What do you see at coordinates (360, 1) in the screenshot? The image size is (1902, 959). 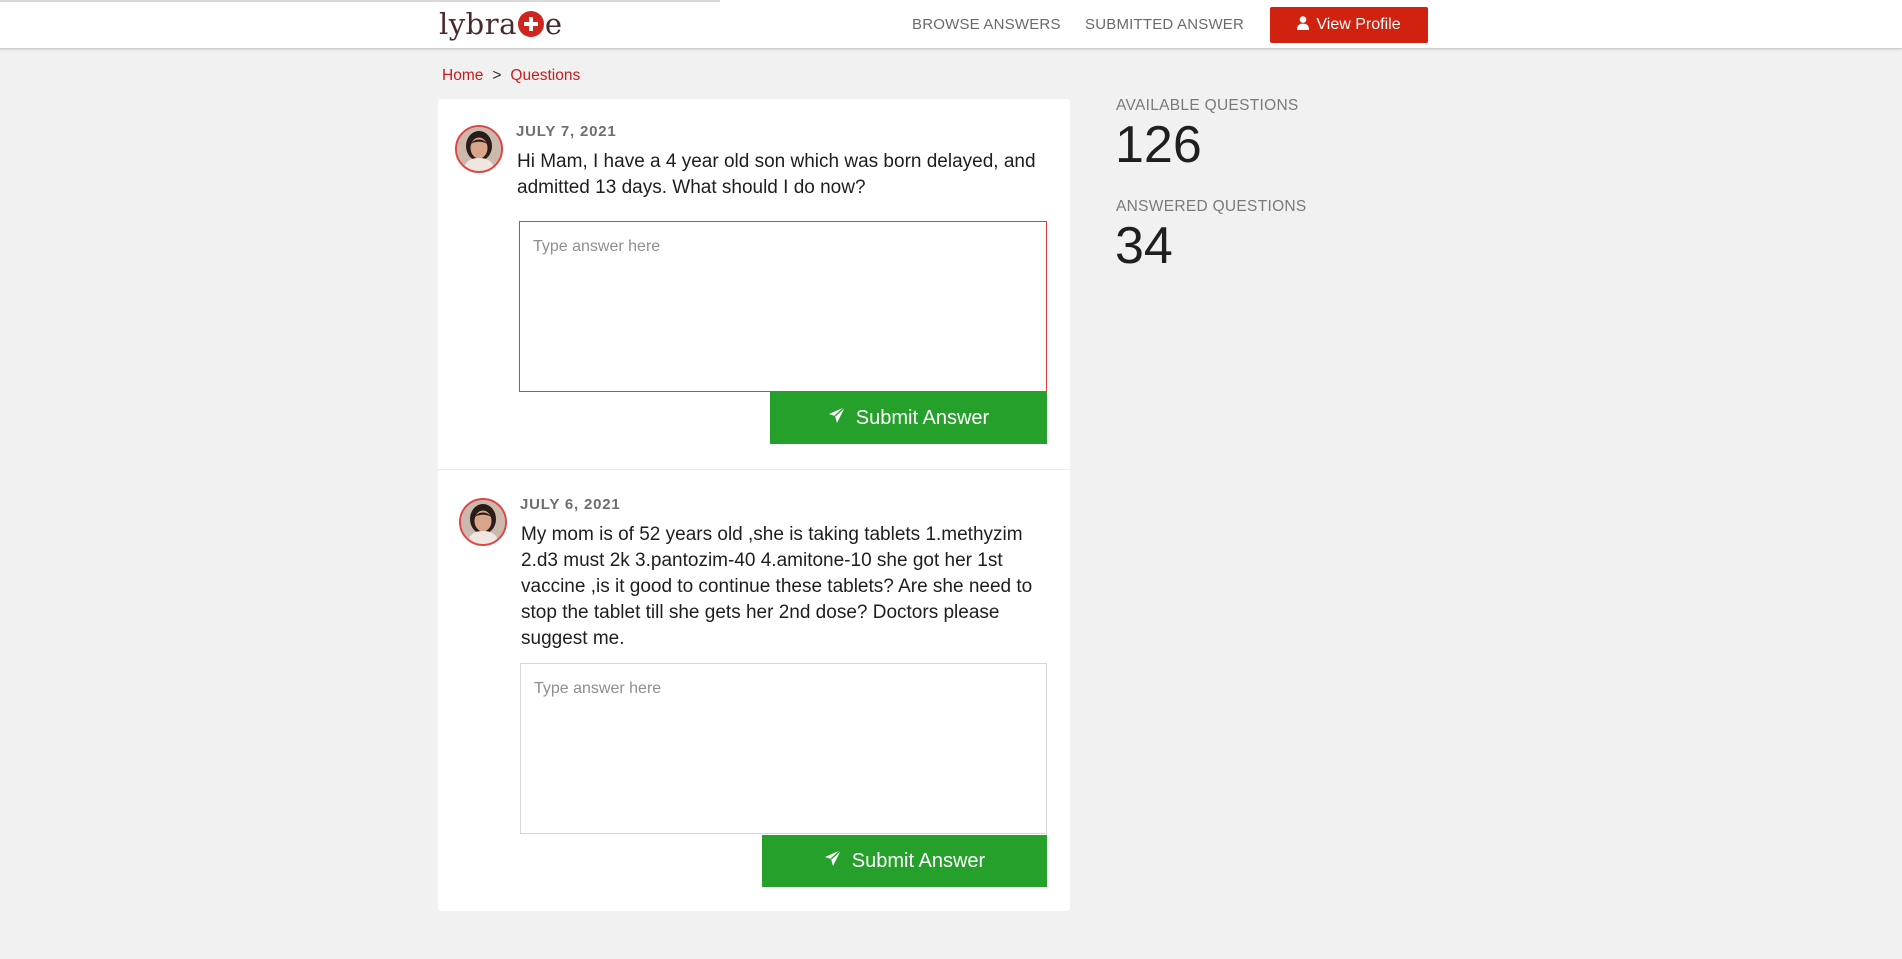 I see `page-load-progress` at bounding box center [360, 1].